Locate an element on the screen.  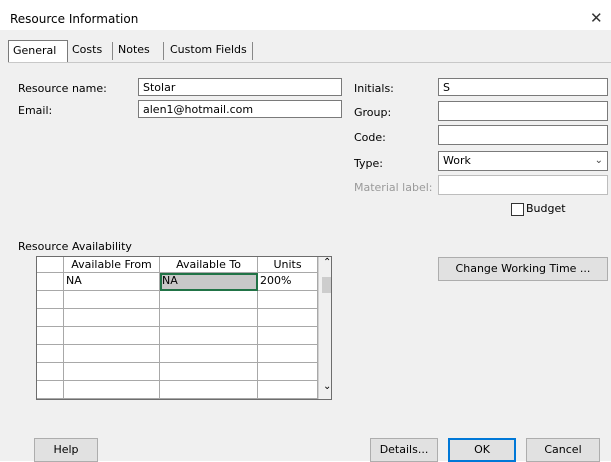
help-button: Help is located at coordinates (66, 450).